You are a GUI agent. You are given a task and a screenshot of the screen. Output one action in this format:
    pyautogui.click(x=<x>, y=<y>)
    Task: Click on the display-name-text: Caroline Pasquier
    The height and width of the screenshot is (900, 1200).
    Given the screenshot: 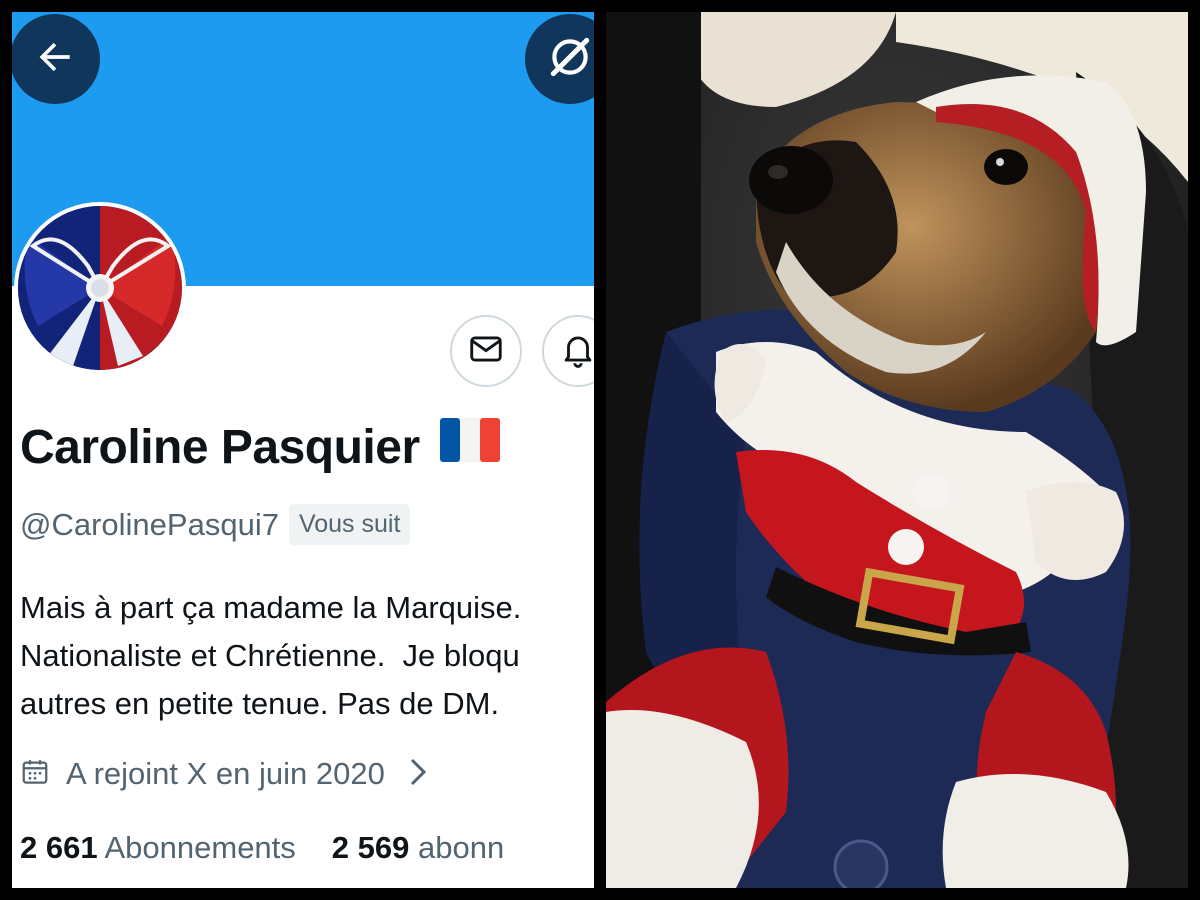 What is the action you would take?
    pyautogui.click(x=220, y=447)
    